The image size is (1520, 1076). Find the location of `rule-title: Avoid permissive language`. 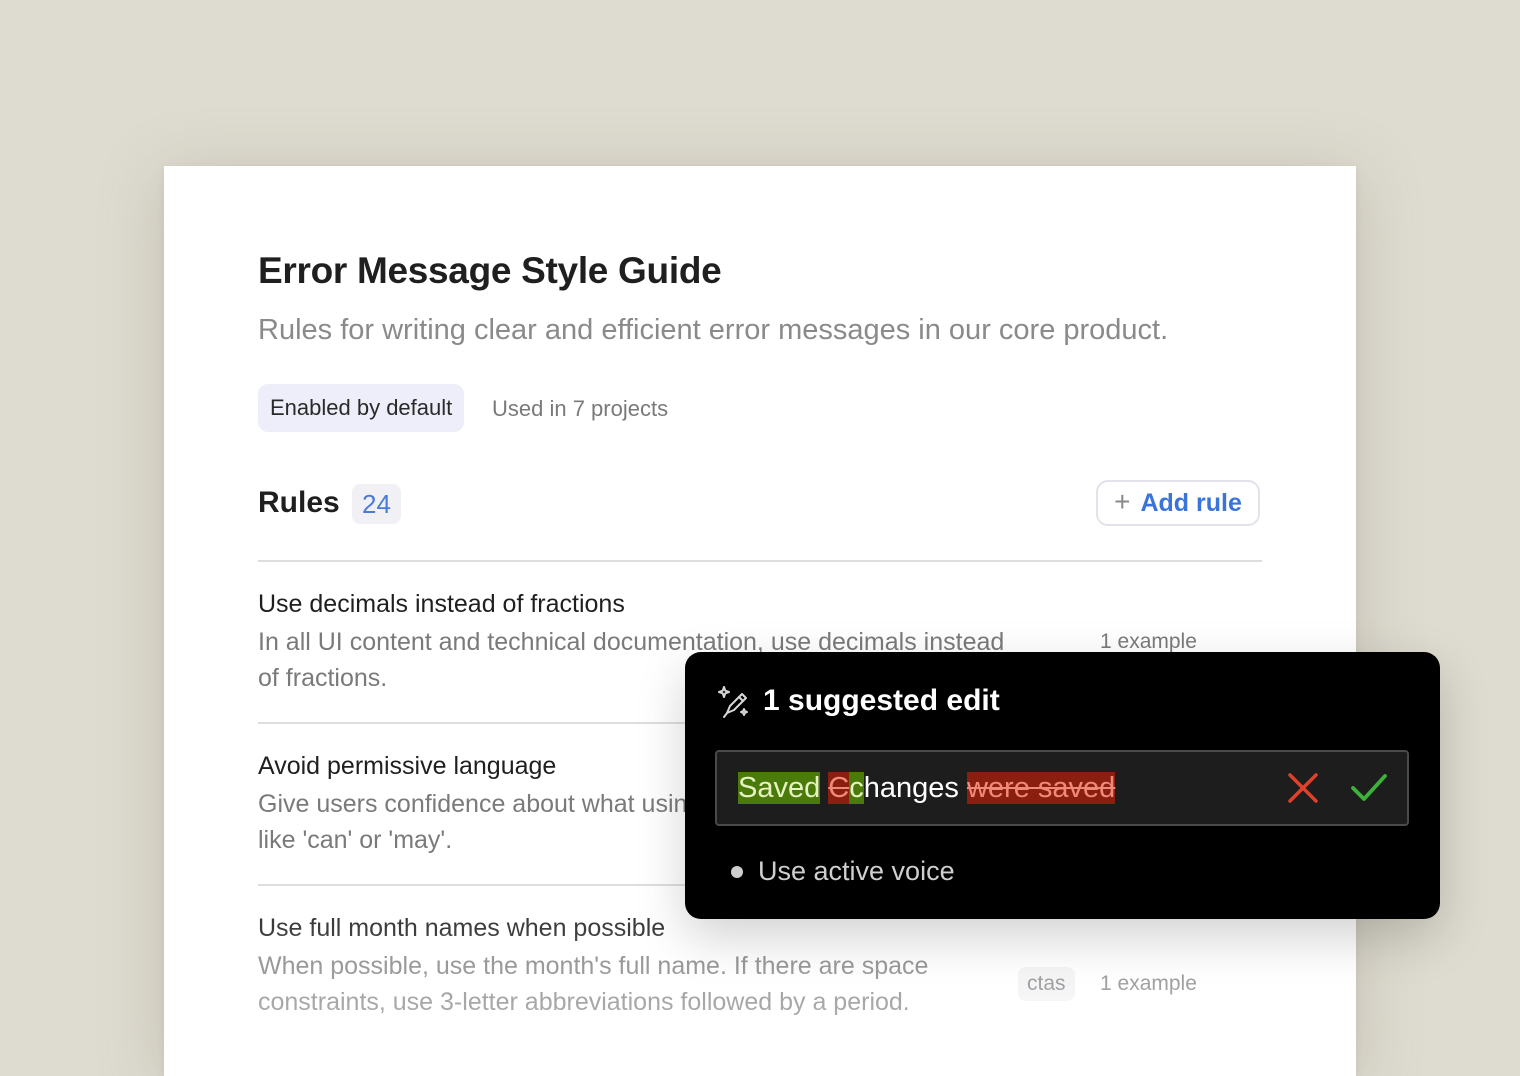

rule-title: Avoid permissive language is located at coordinates (407, 766).